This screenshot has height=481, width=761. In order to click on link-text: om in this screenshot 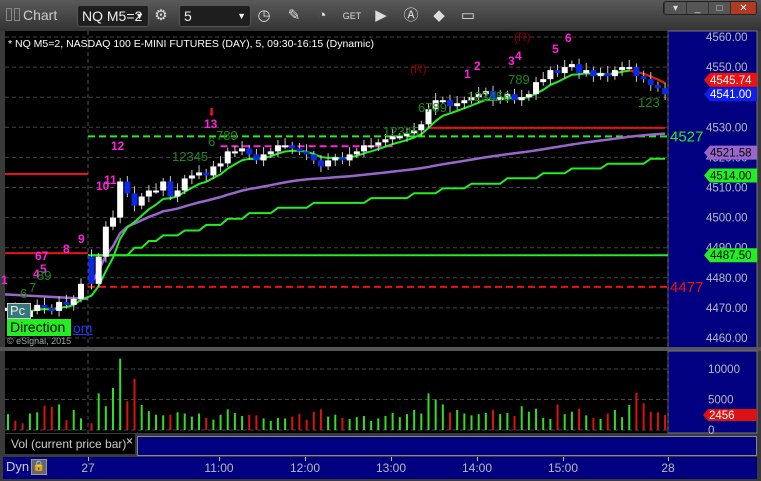, I will do `click(82, 328)`.